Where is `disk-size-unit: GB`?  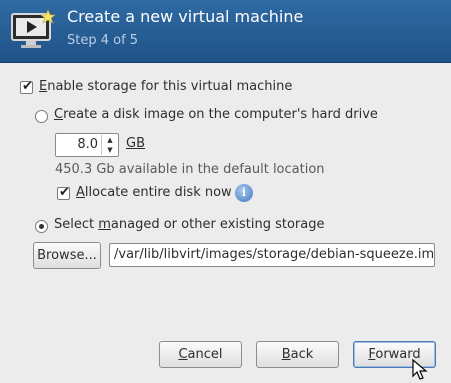 disk-size-unit: GB is located at coordinates (135, 143).